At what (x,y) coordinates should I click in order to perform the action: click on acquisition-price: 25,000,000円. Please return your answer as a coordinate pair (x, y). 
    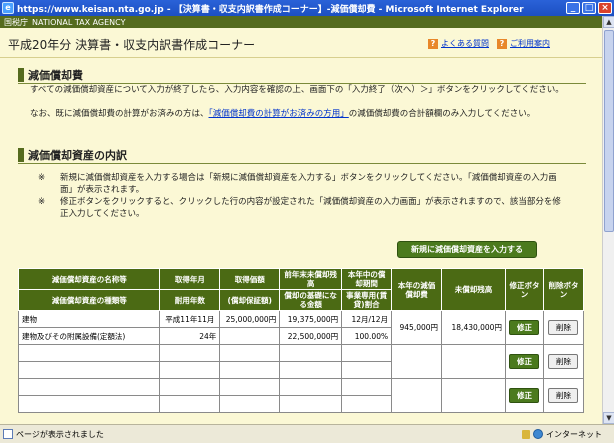
    Looking at the image, I should click on (250, 319).